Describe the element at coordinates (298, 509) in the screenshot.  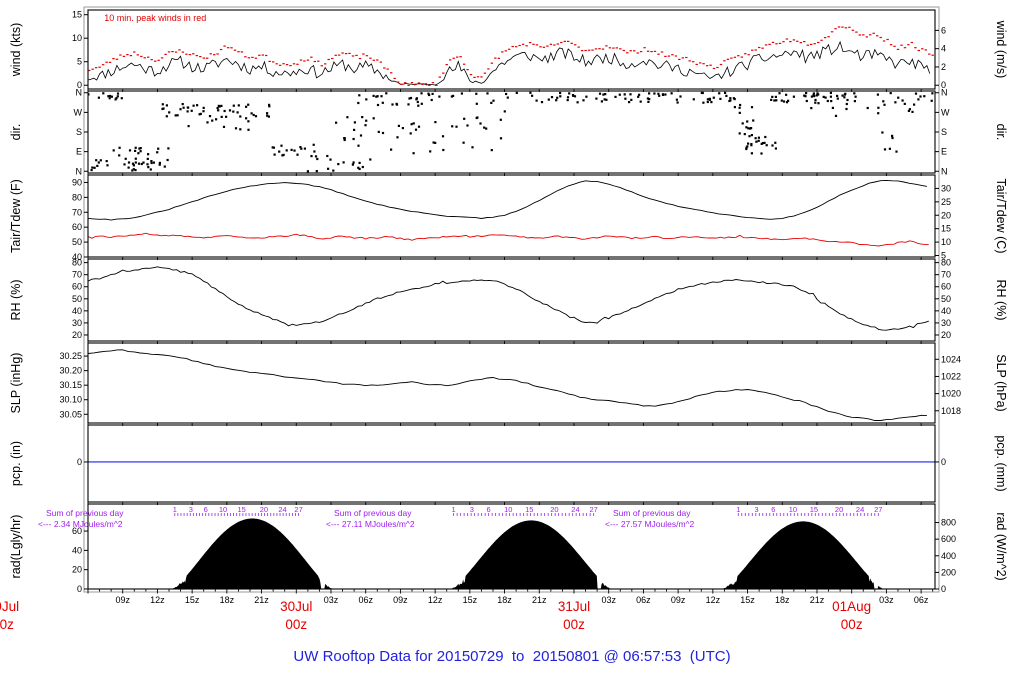
I see `rad-ruler-label: 27` at that location.